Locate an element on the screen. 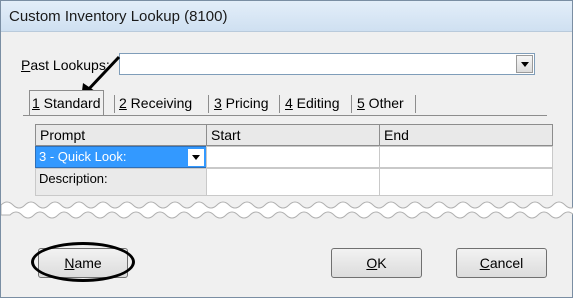  tab-standard: 1 Standard is located at coordinates (66, 102).